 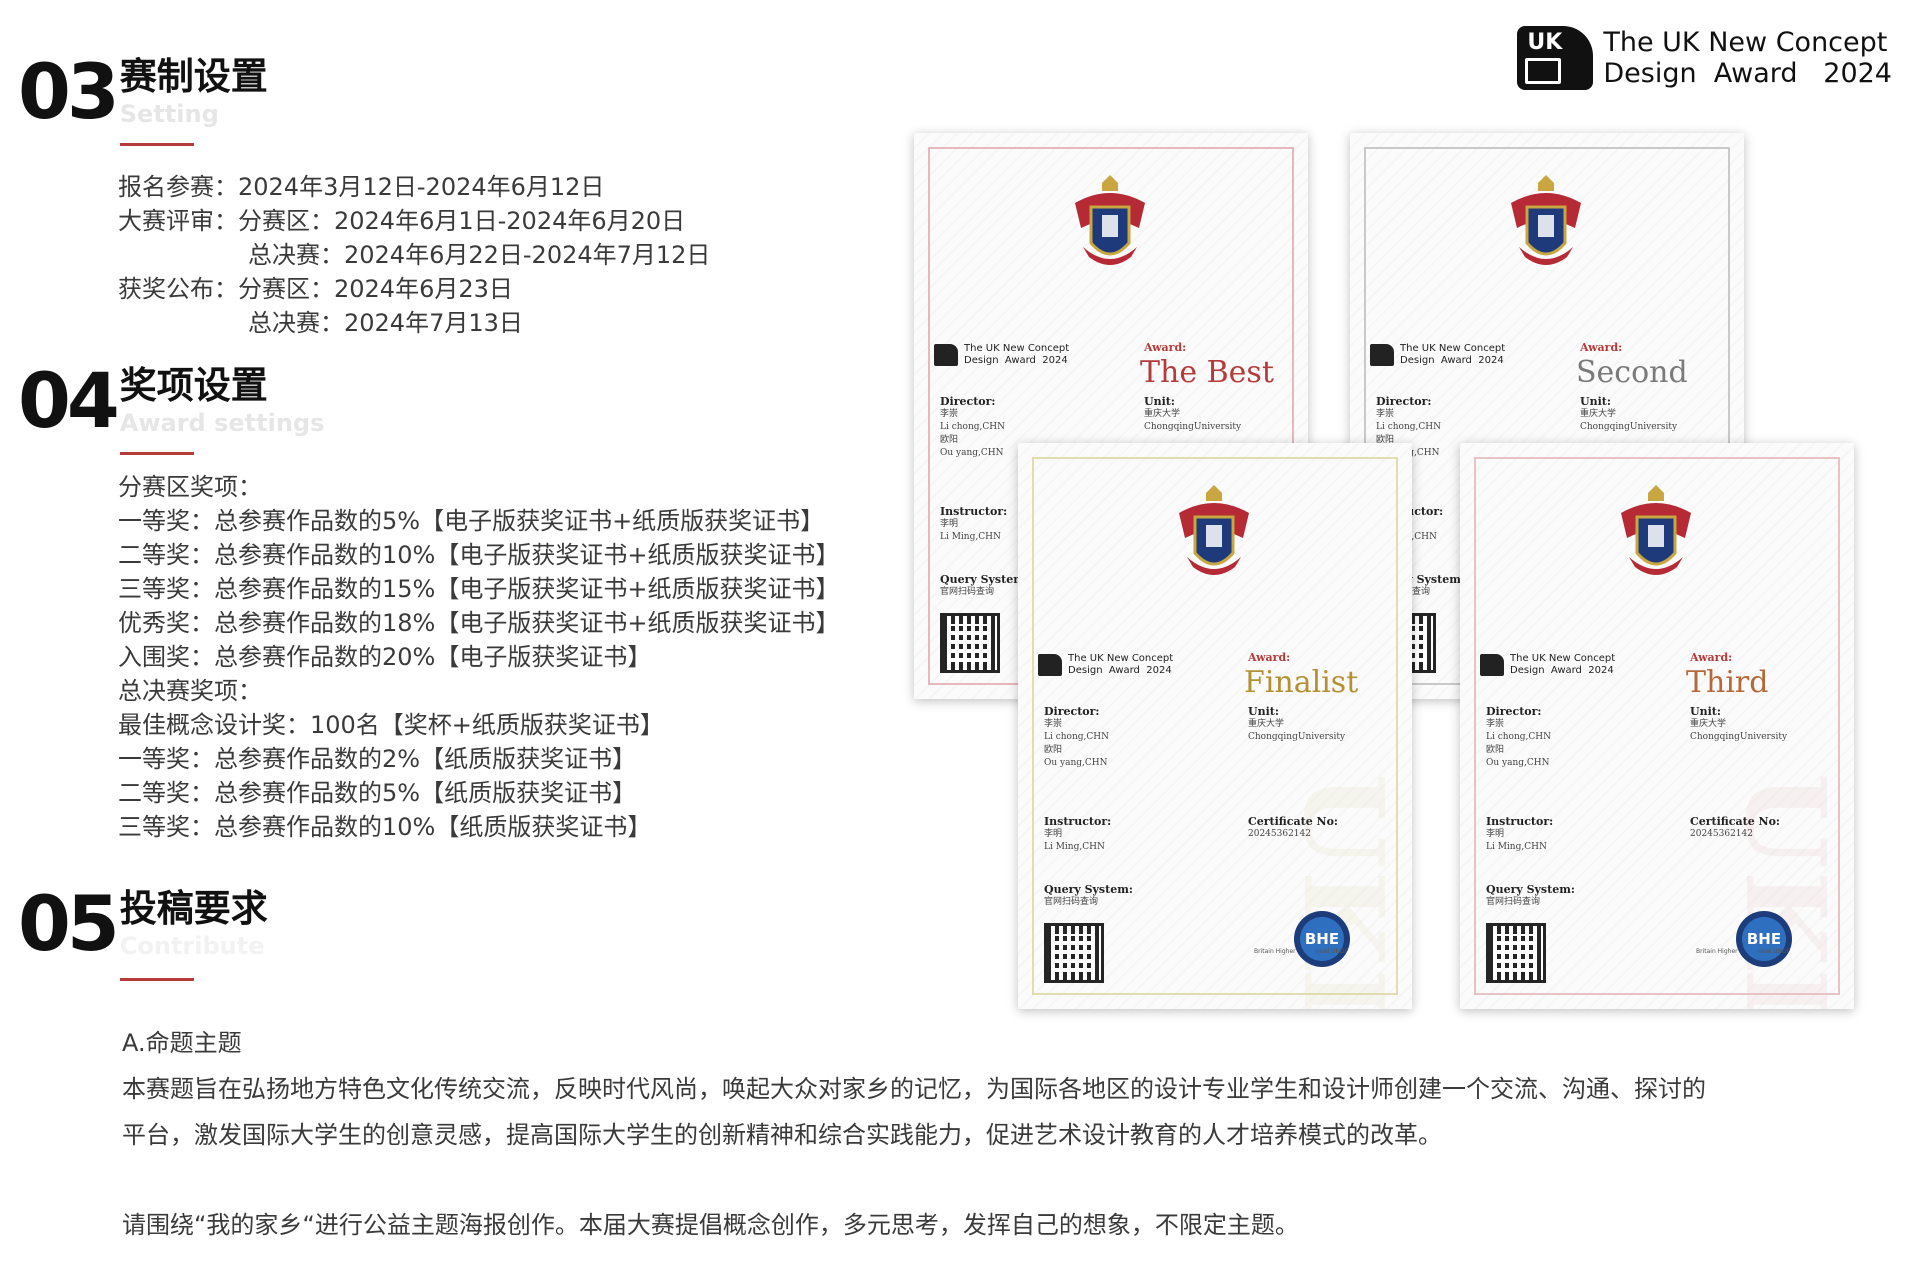 I want to click on section-05-header: 05 投稿要求 Contribute, so click(x=143, y=924).